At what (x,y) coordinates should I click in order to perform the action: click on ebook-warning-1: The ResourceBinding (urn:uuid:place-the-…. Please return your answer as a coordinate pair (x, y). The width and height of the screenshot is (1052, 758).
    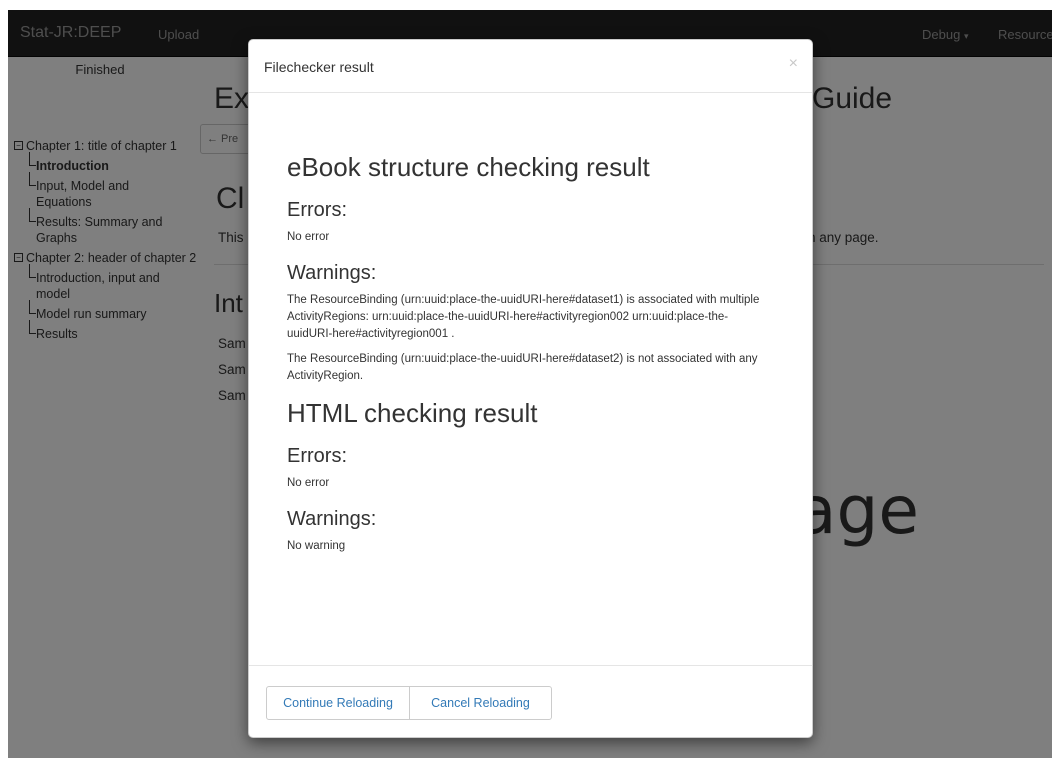
    Looking at the image, I should click on (523, 317).